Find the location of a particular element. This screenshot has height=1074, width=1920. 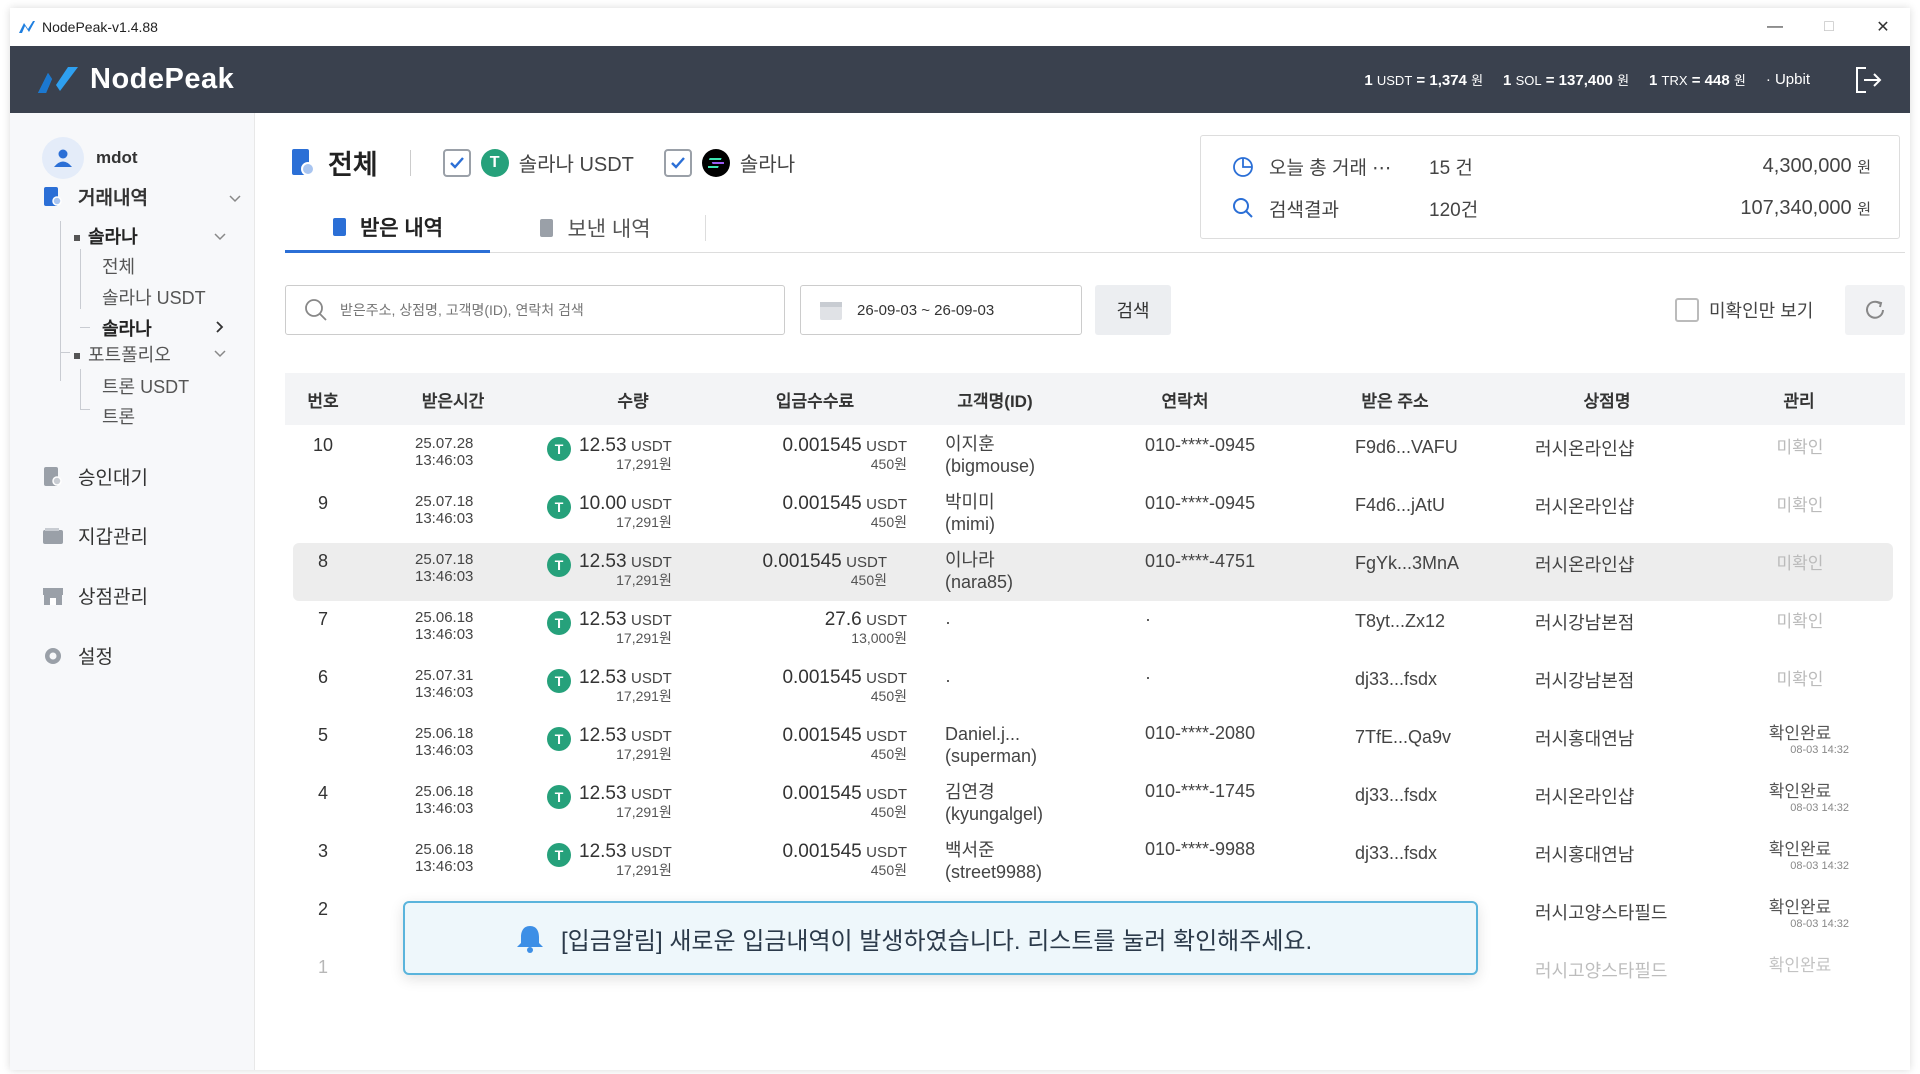

unconfirmed-checkbox is located at coordinates (1687, 310).